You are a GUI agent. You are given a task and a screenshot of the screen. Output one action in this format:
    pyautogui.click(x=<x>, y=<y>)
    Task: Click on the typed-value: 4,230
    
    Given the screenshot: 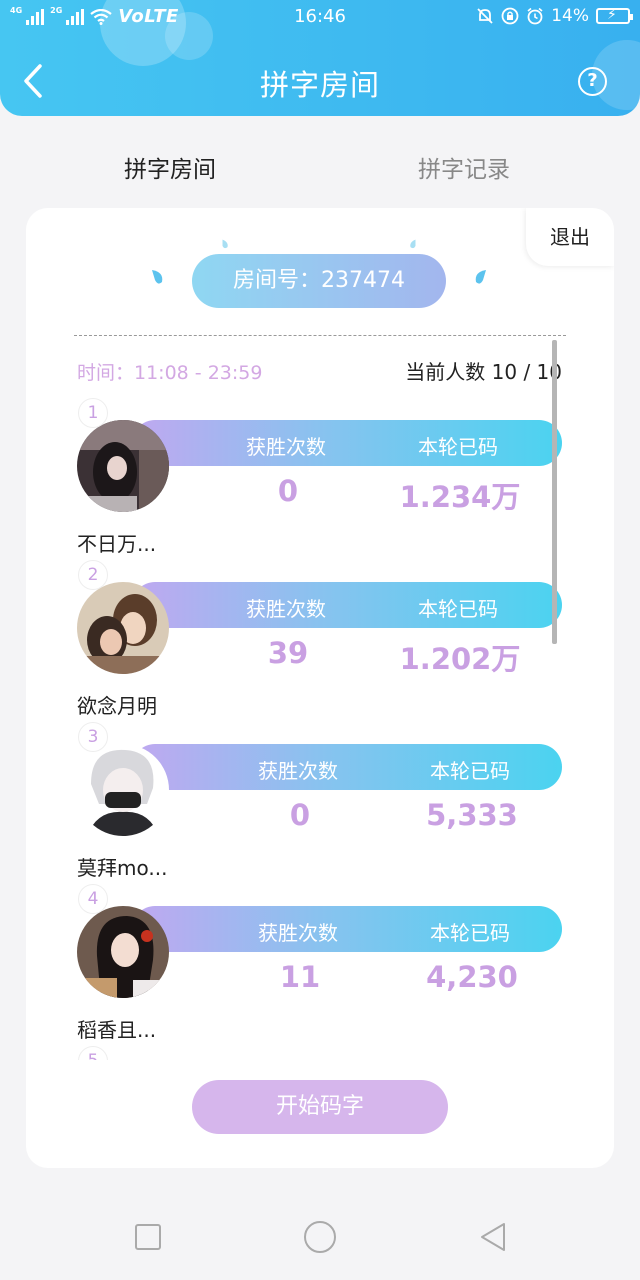 What is the action you would take?
    pyautogui.click(x=472, y=977)
    